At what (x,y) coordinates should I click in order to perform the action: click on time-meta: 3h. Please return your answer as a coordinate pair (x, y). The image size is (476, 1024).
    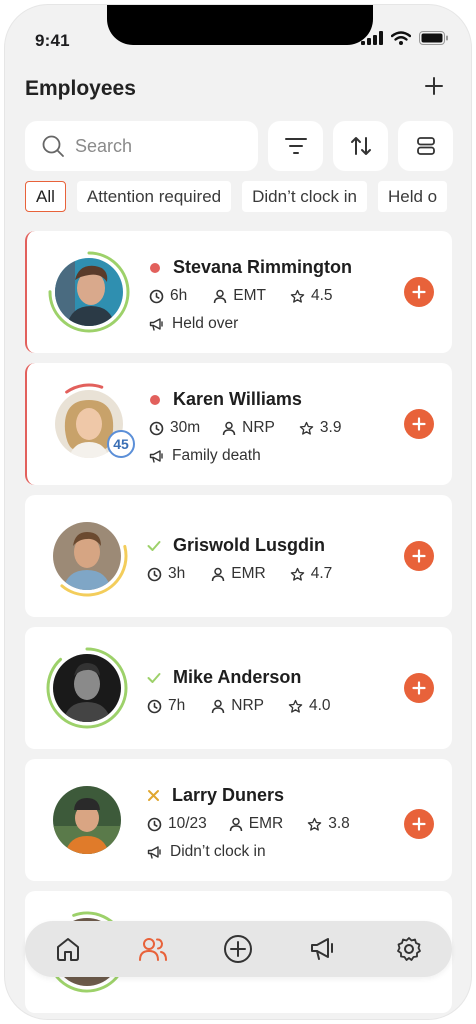
    Looking at the image, I should click on (166, 574).